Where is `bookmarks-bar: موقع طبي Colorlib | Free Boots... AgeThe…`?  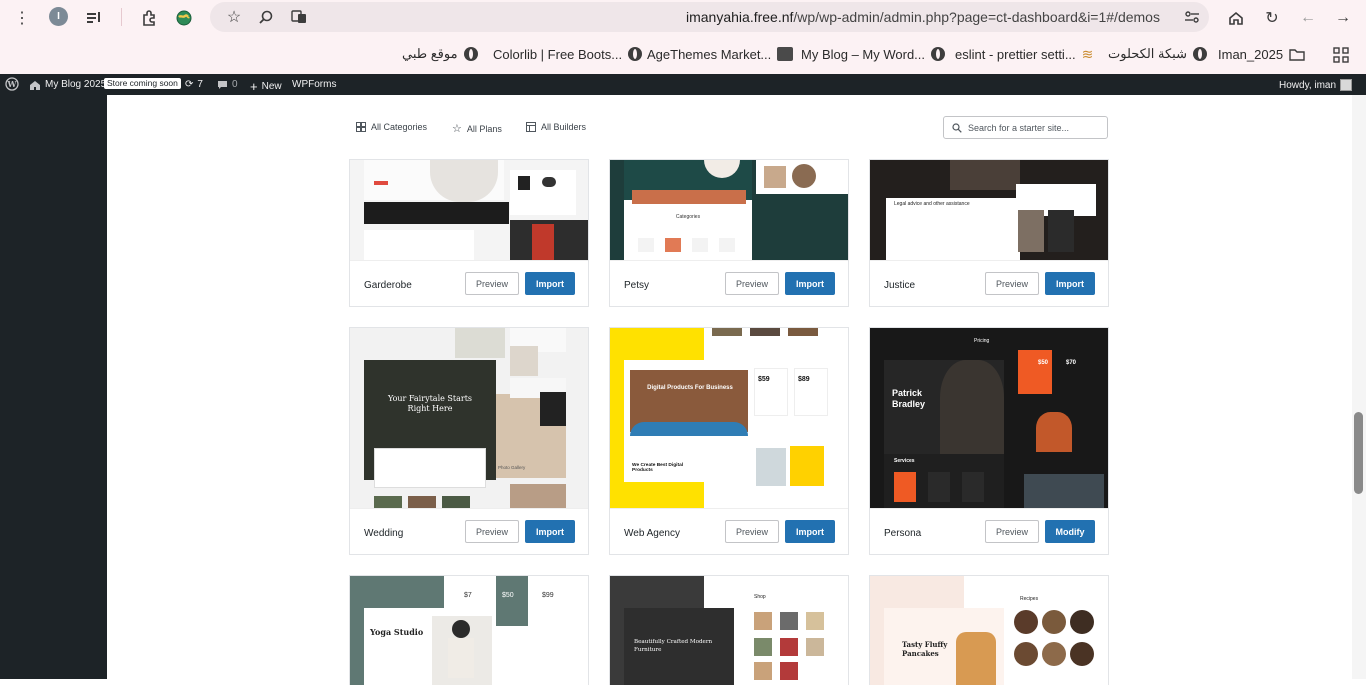
bookmarks-bar: موقع طبي Colorlib | Free Boots... AgeThe… is located at coordinates (683, 55).